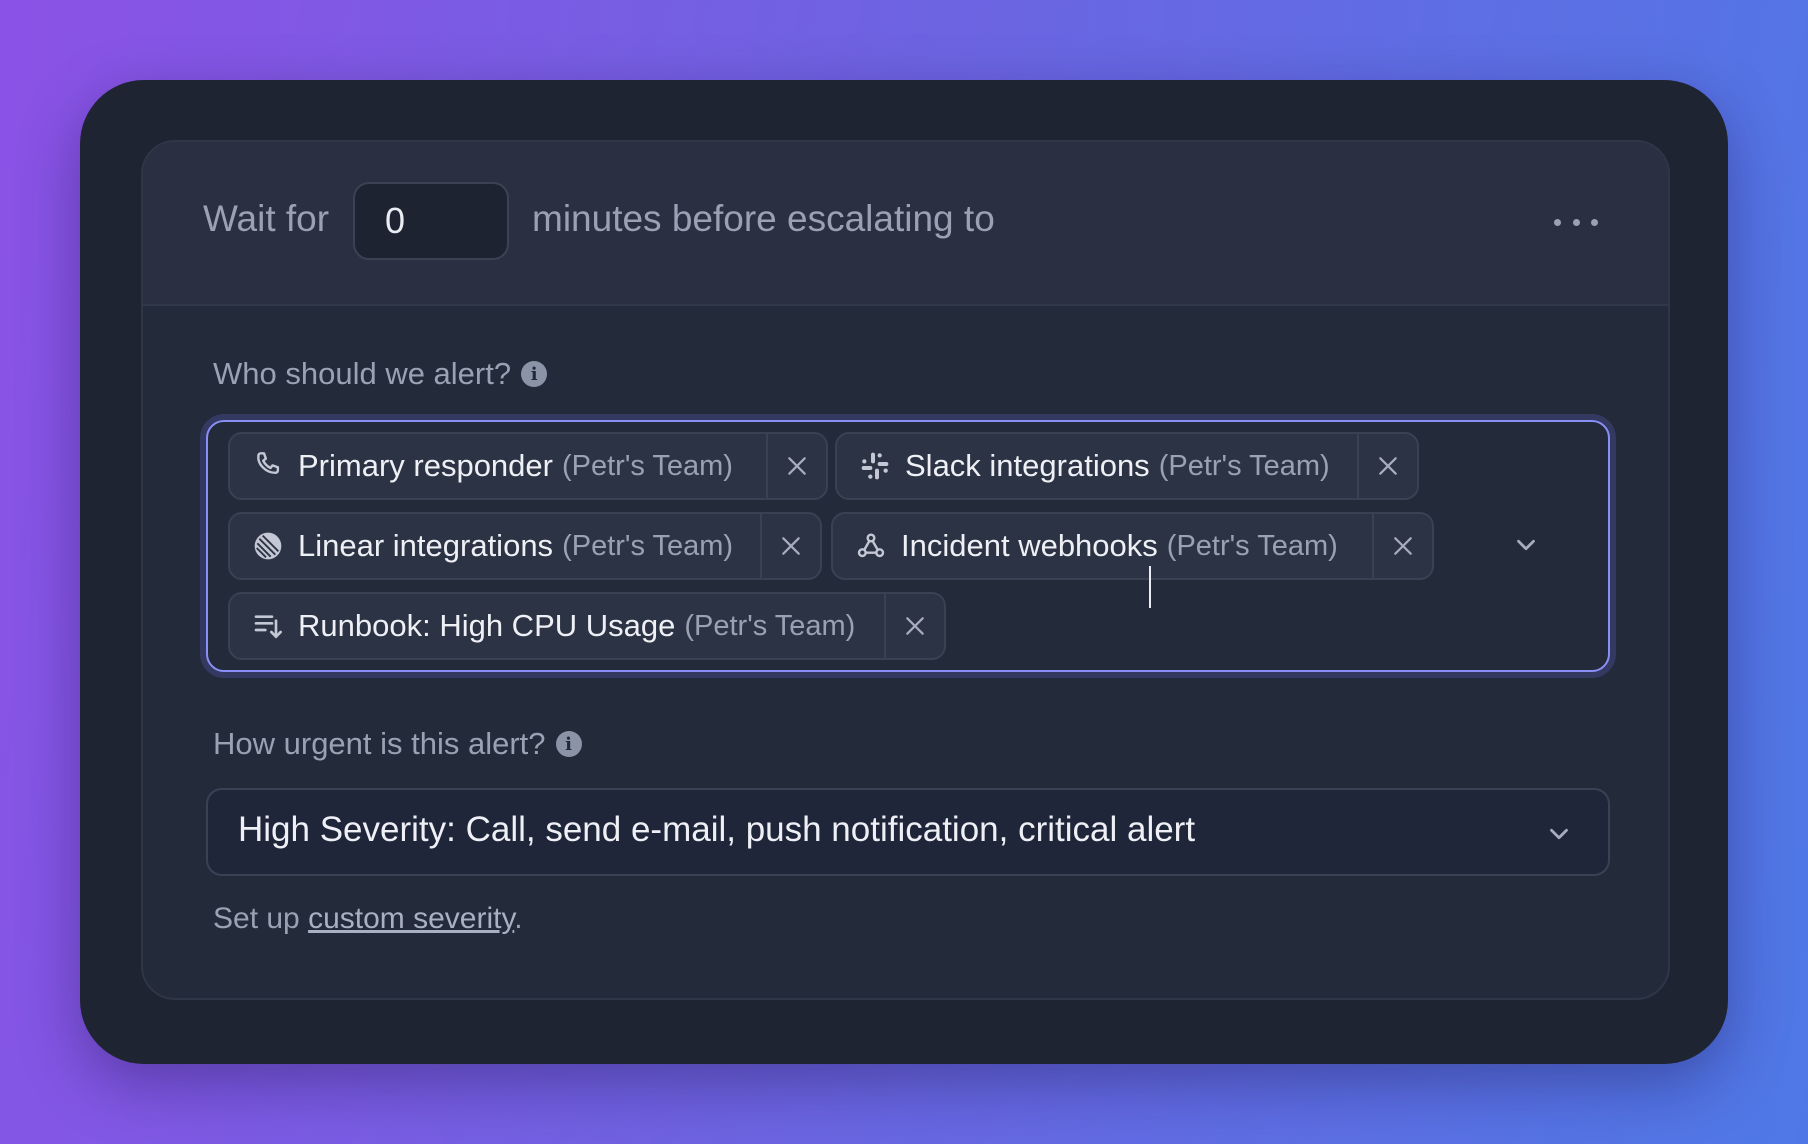 The height and width of the screenshot is (1144, 1808). Describe the element at coordinates (425, 465) in the screenshot. I see `chip-name: Primary responder` at that location.